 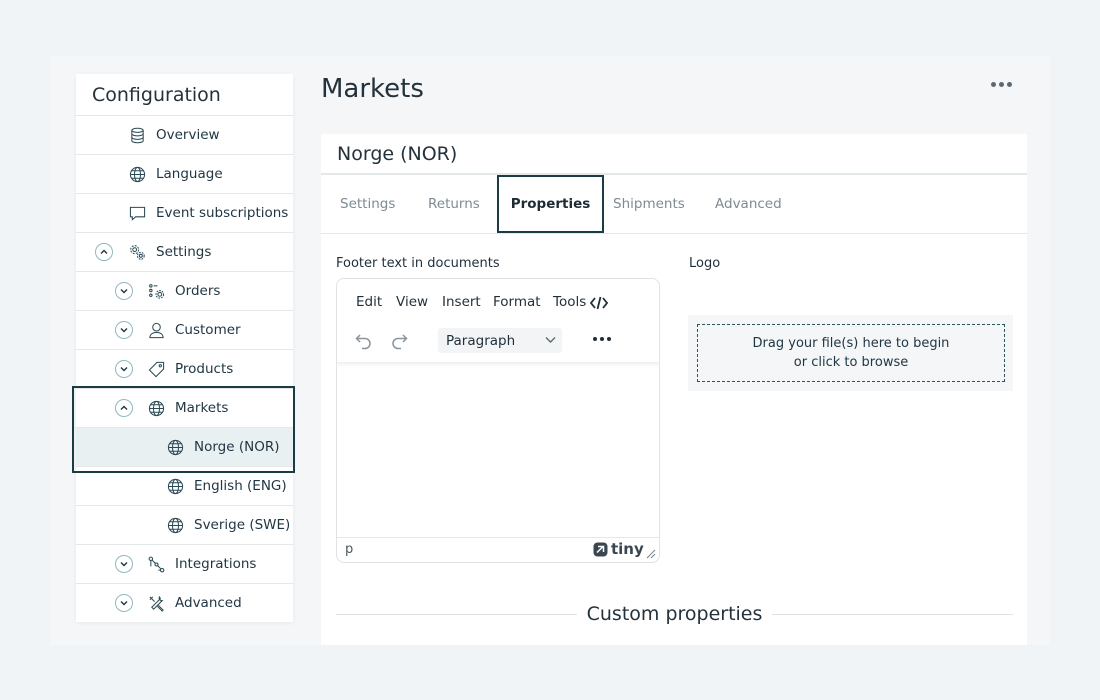 What do you see at coordinates (216, 564) in the screenshot?
I see `sidebar-item-label: Integrations` at bounding box center [216, 564].